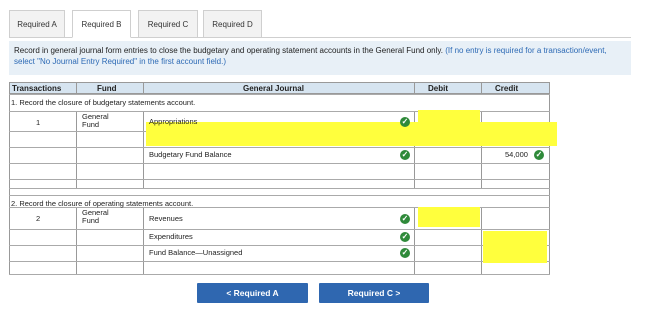 The width and height of the screenshot is (648, 328). Describe the element at coordinates (166, 219) in the screenshot. I see `account-field: Revenues` at that location.